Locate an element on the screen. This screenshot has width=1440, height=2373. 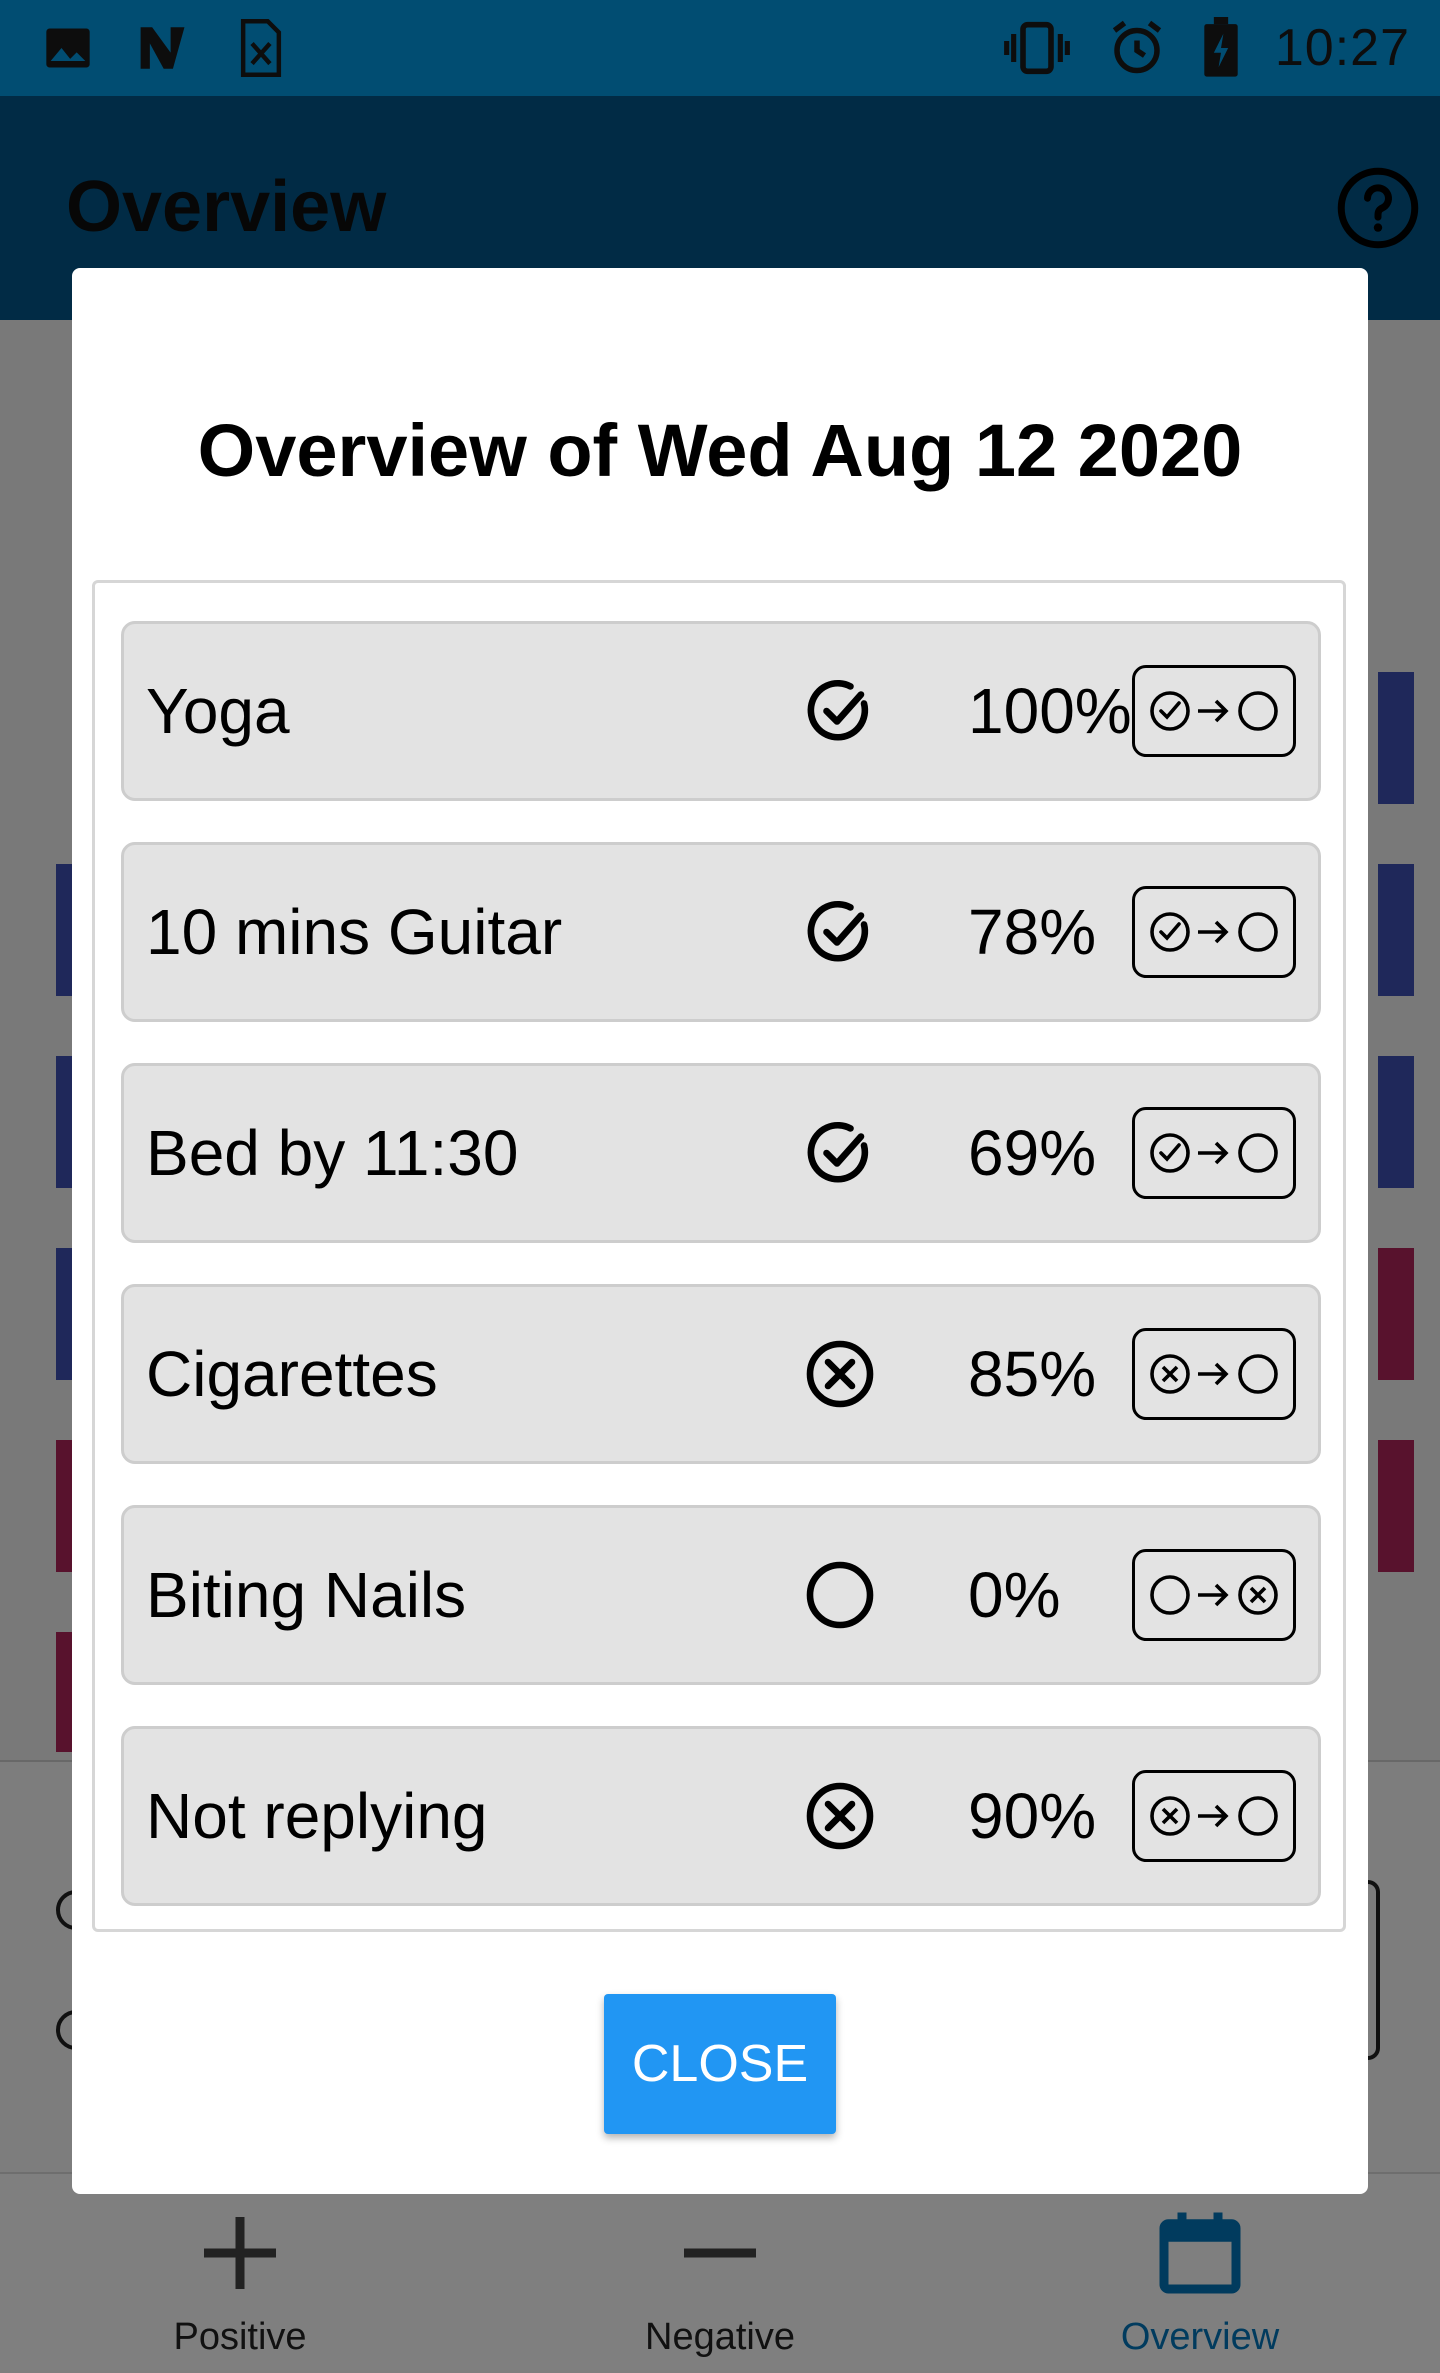
close-button: CLOSE is located at coordinates (720, 2064).